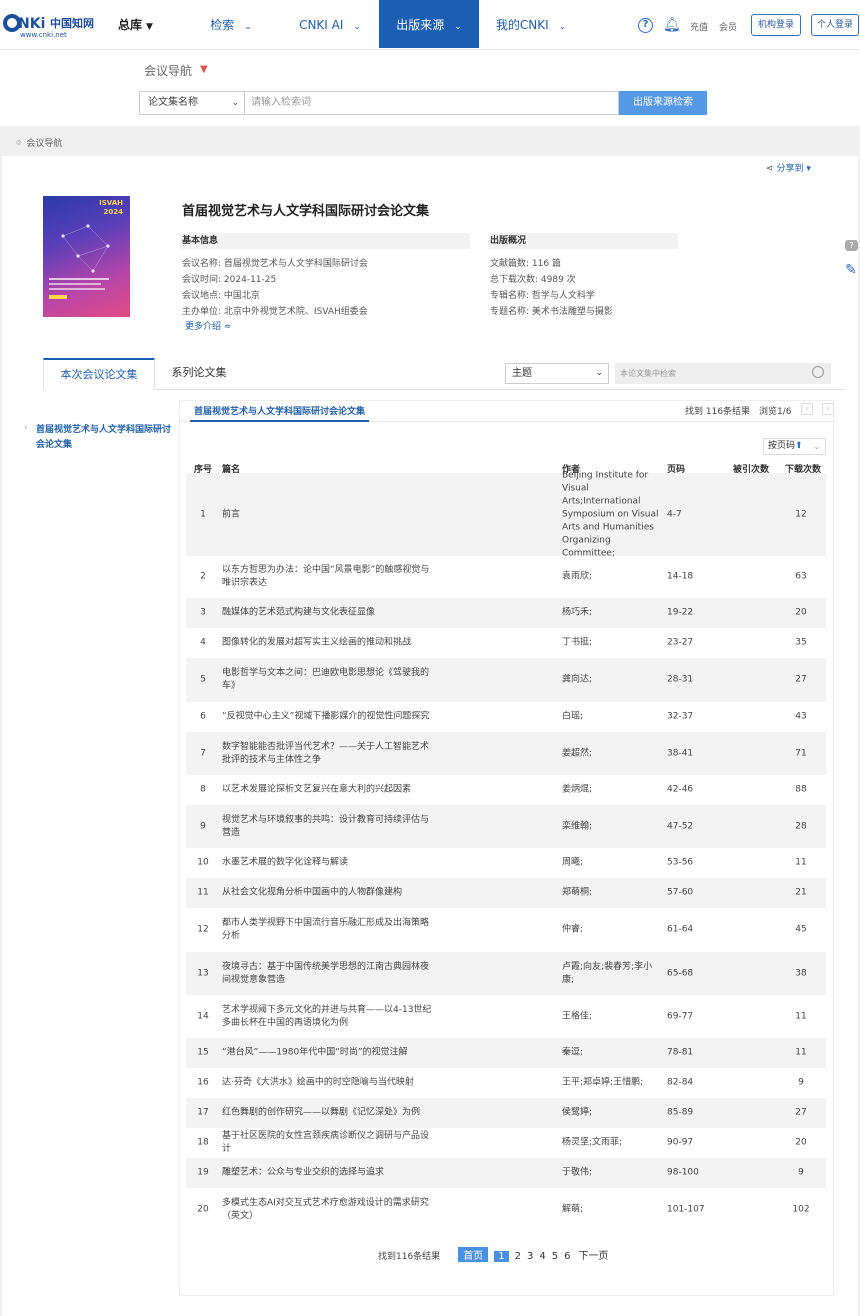 The height and width of the screenshot is (1316, 860). Describe the element at coordinates (329, 613) in the screenshot. I see `article-title-link: 融媒体的艺术范式构建与文化表征显像` at that location.